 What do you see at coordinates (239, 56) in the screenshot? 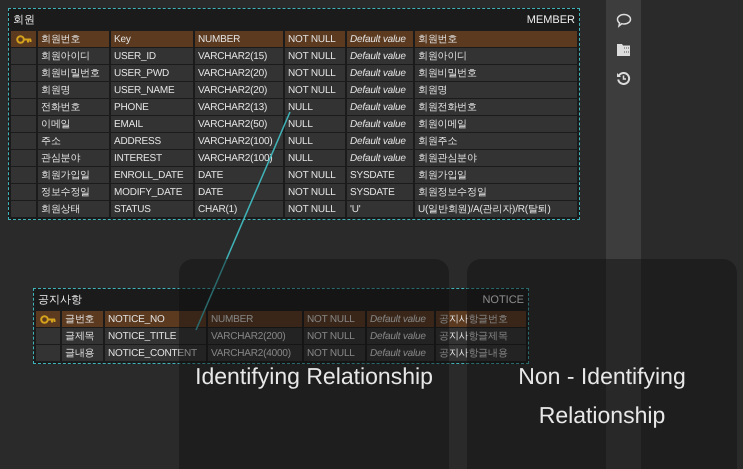
I see `table-cell: VARCHAR2(15)` at bounding box center [239, 56].